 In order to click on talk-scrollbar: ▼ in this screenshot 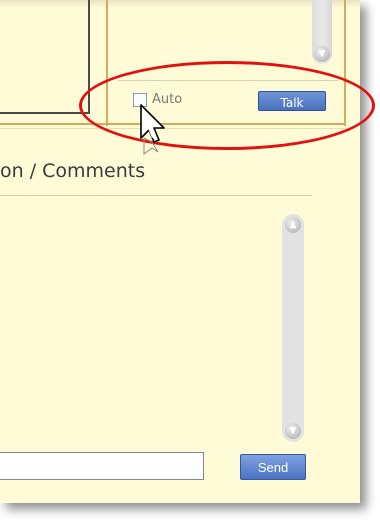, I will do `click(322, 32)`.